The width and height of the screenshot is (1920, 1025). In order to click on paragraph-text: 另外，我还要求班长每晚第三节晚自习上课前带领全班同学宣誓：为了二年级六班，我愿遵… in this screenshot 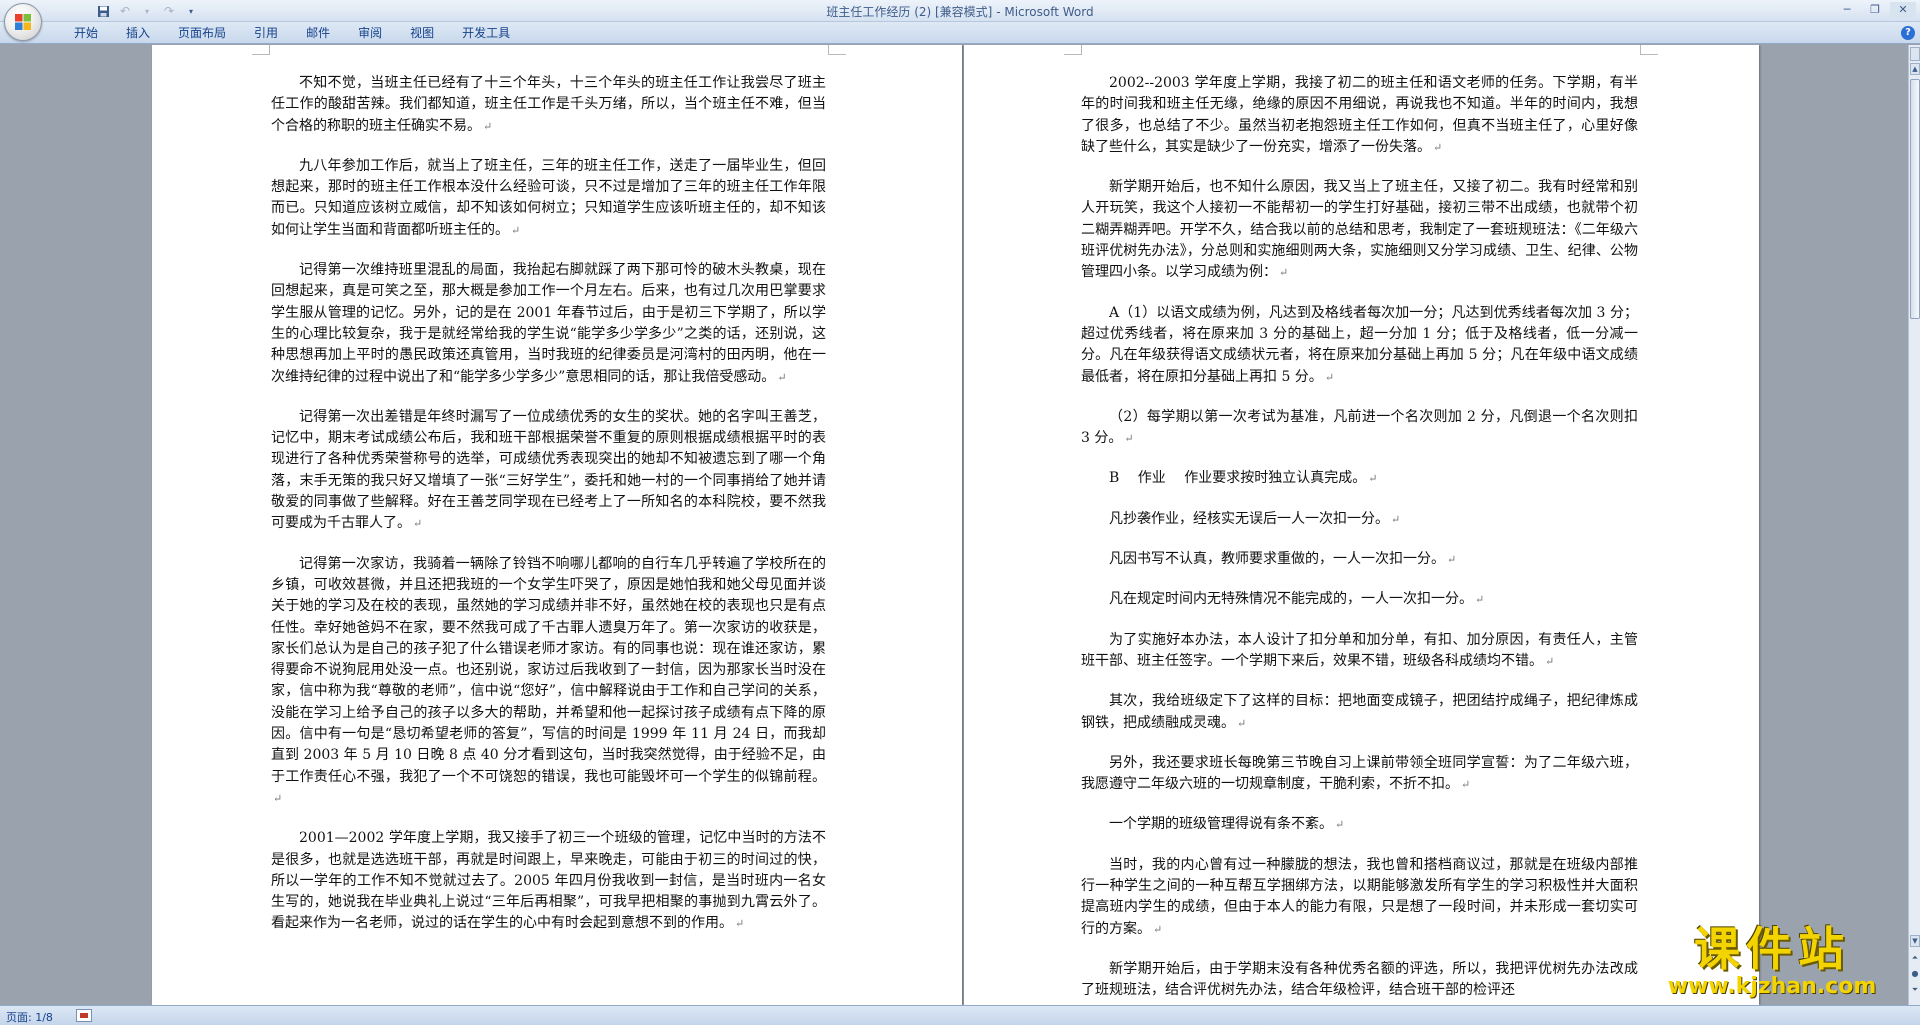, I will do `click(1359, 773)`.